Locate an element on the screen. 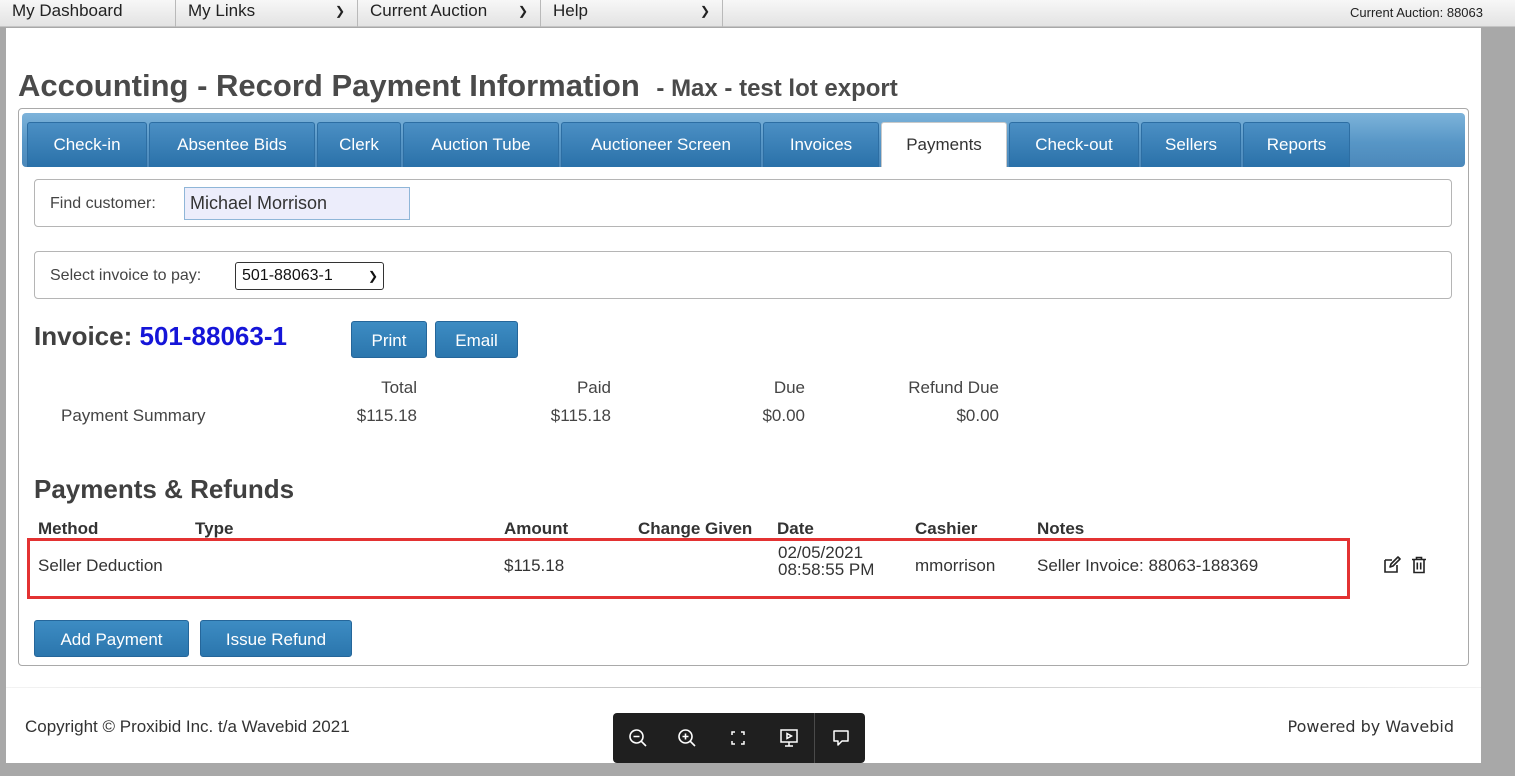 This screenshot has height=776, width=1515. toolbar-separator is located at coordinates (814, 738).